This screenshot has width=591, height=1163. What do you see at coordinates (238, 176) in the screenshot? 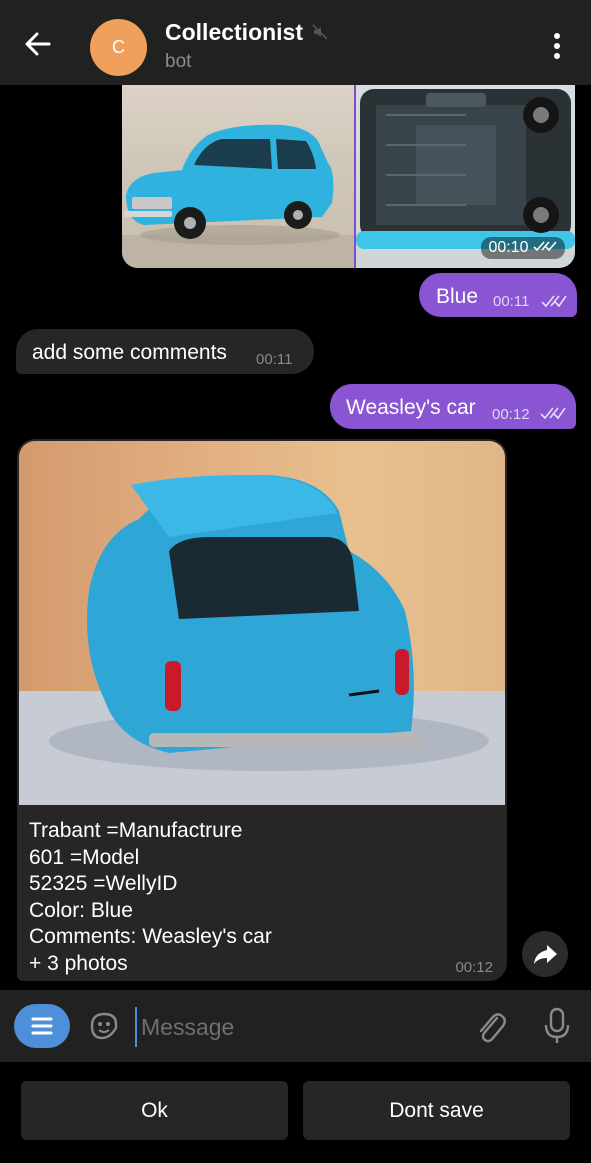
I see `album-photo-car-side` at bounding box center [238, 176].